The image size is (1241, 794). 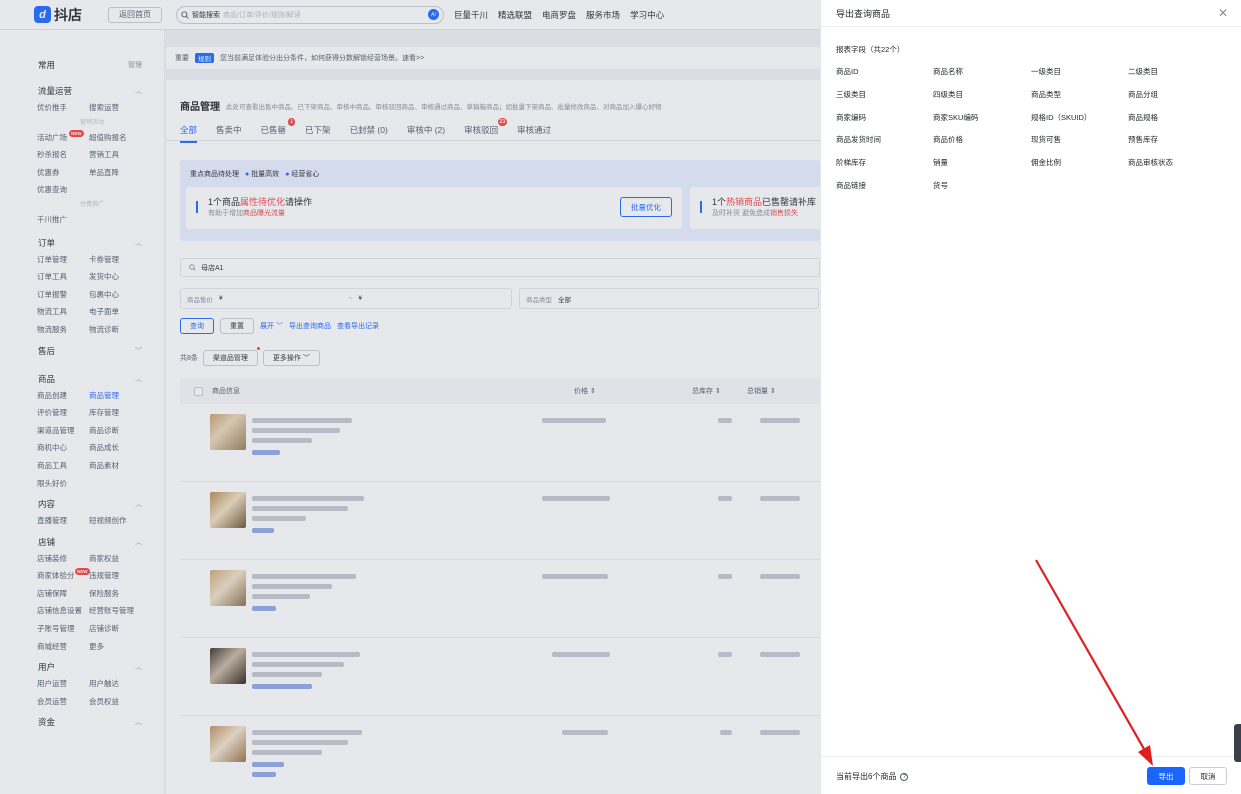 What do you see at coordinates (851, 117) in the screenshot?
I see `field-item: 商家编码` at bounding box center [851, 117].